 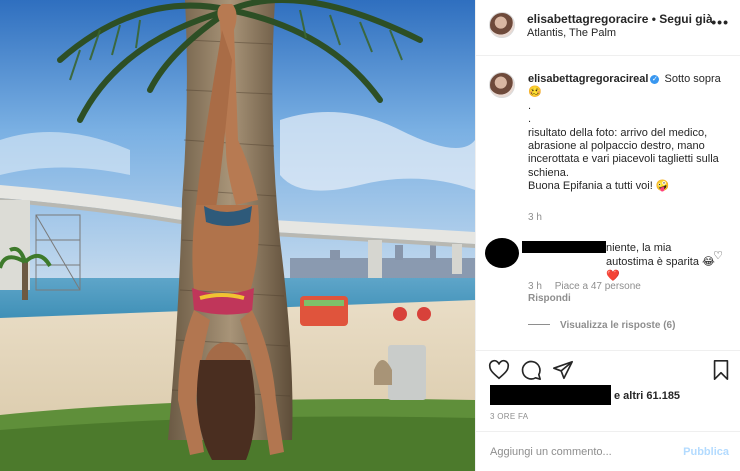 I want to click on comment-time: 3 h, so click(x=535, y=286).